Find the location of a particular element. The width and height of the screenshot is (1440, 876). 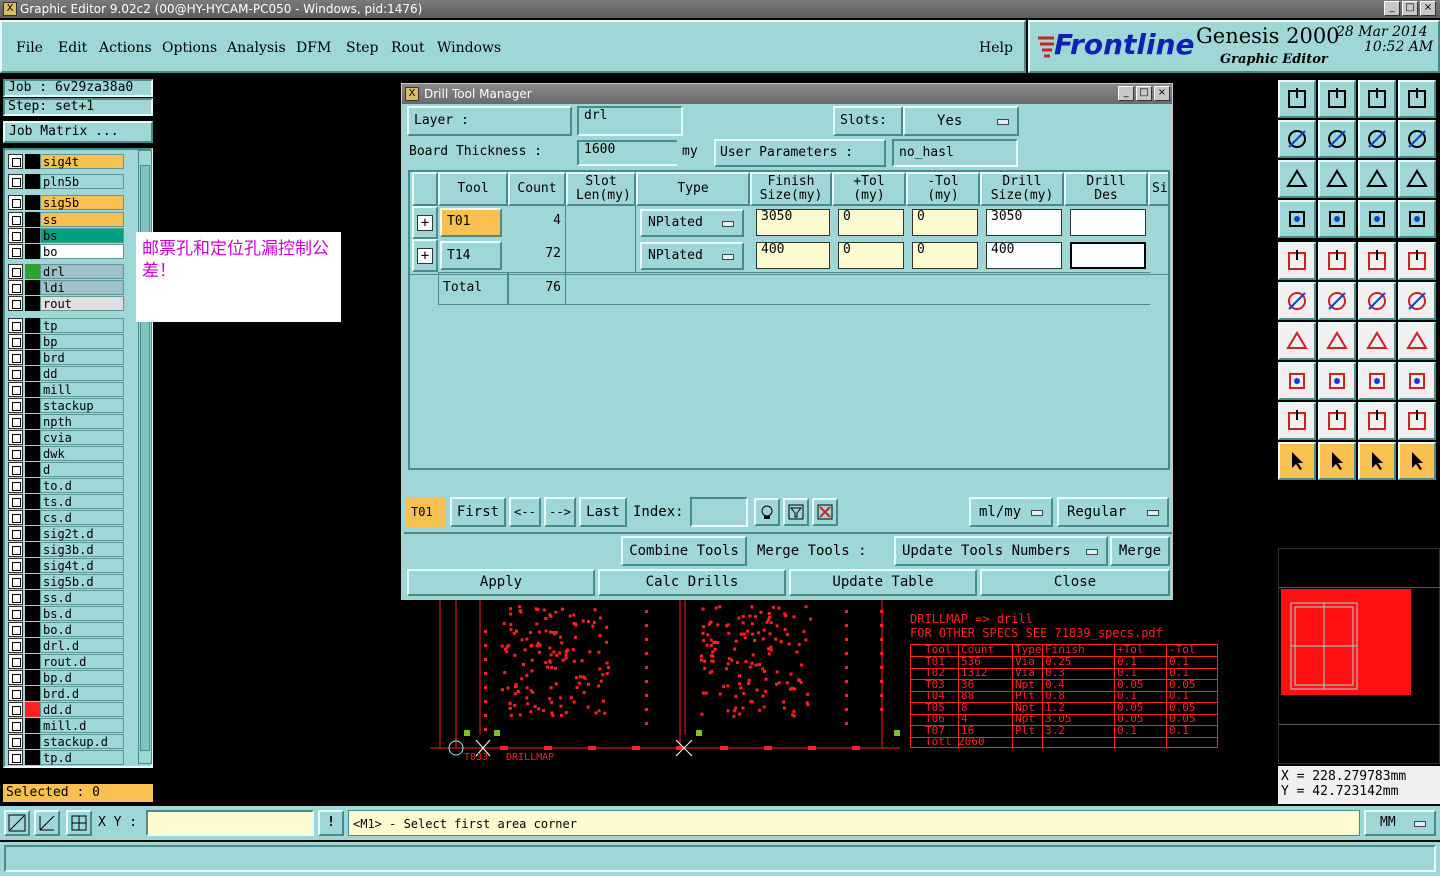

layer-row-tp-d: tp.d is located at coordinates (66, 757).